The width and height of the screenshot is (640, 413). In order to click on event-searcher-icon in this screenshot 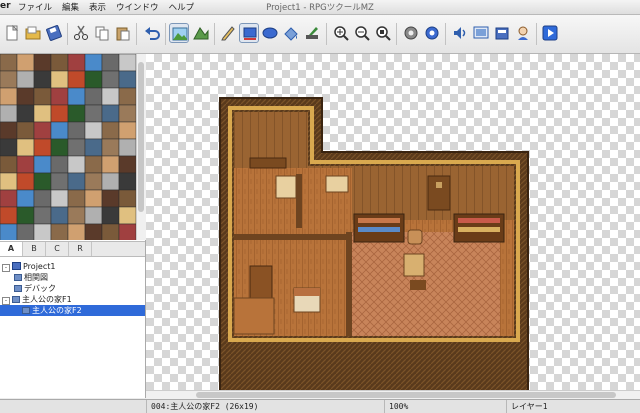, I will do `click(481, 33)`.